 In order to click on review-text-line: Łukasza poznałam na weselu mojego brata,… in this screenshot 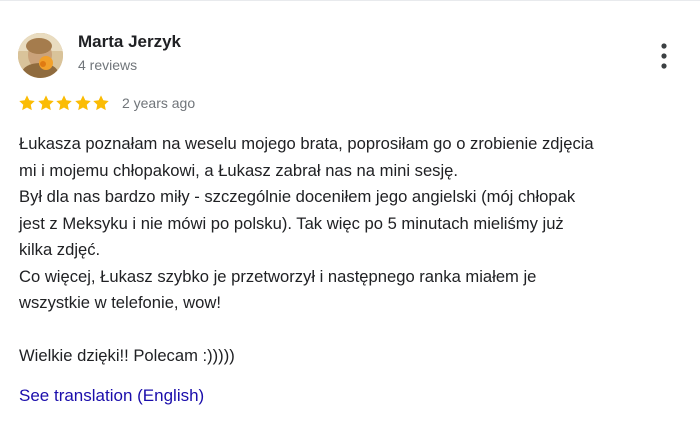, I will do `click(306, 143)`.